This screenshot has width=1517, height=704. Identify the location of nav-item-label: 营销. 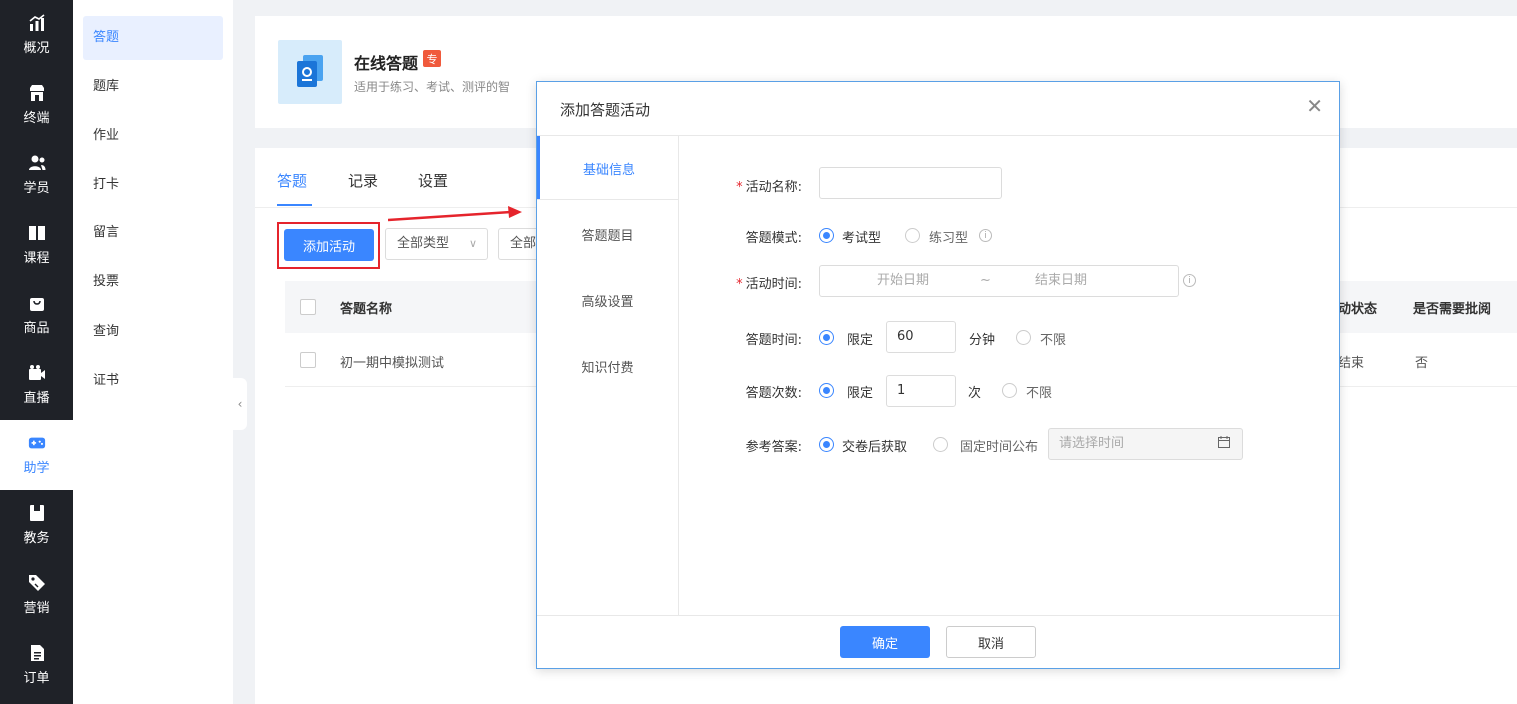
(36, 608).